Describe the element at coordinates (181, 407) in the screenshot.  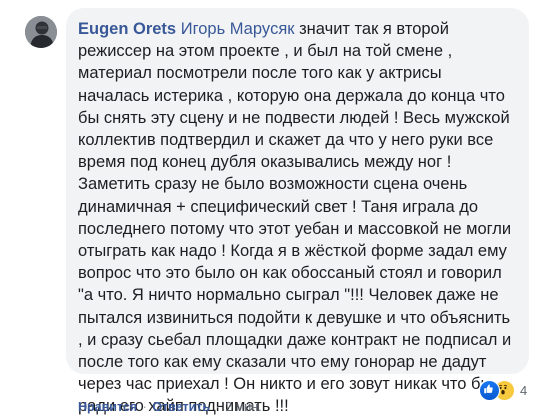
I see `reply-button: Ответить` at that location.